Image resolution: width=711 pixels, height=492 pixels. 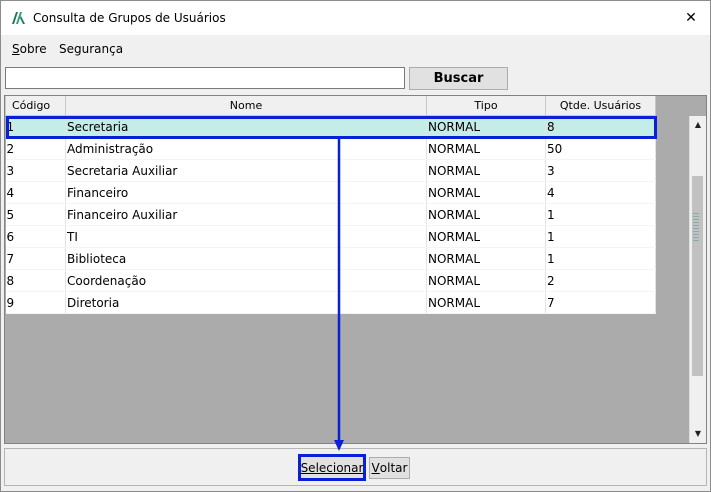 I want to click on table-row: 3 Secretaria Auxiliar NORMAL 3, so click(x=330, y=170).